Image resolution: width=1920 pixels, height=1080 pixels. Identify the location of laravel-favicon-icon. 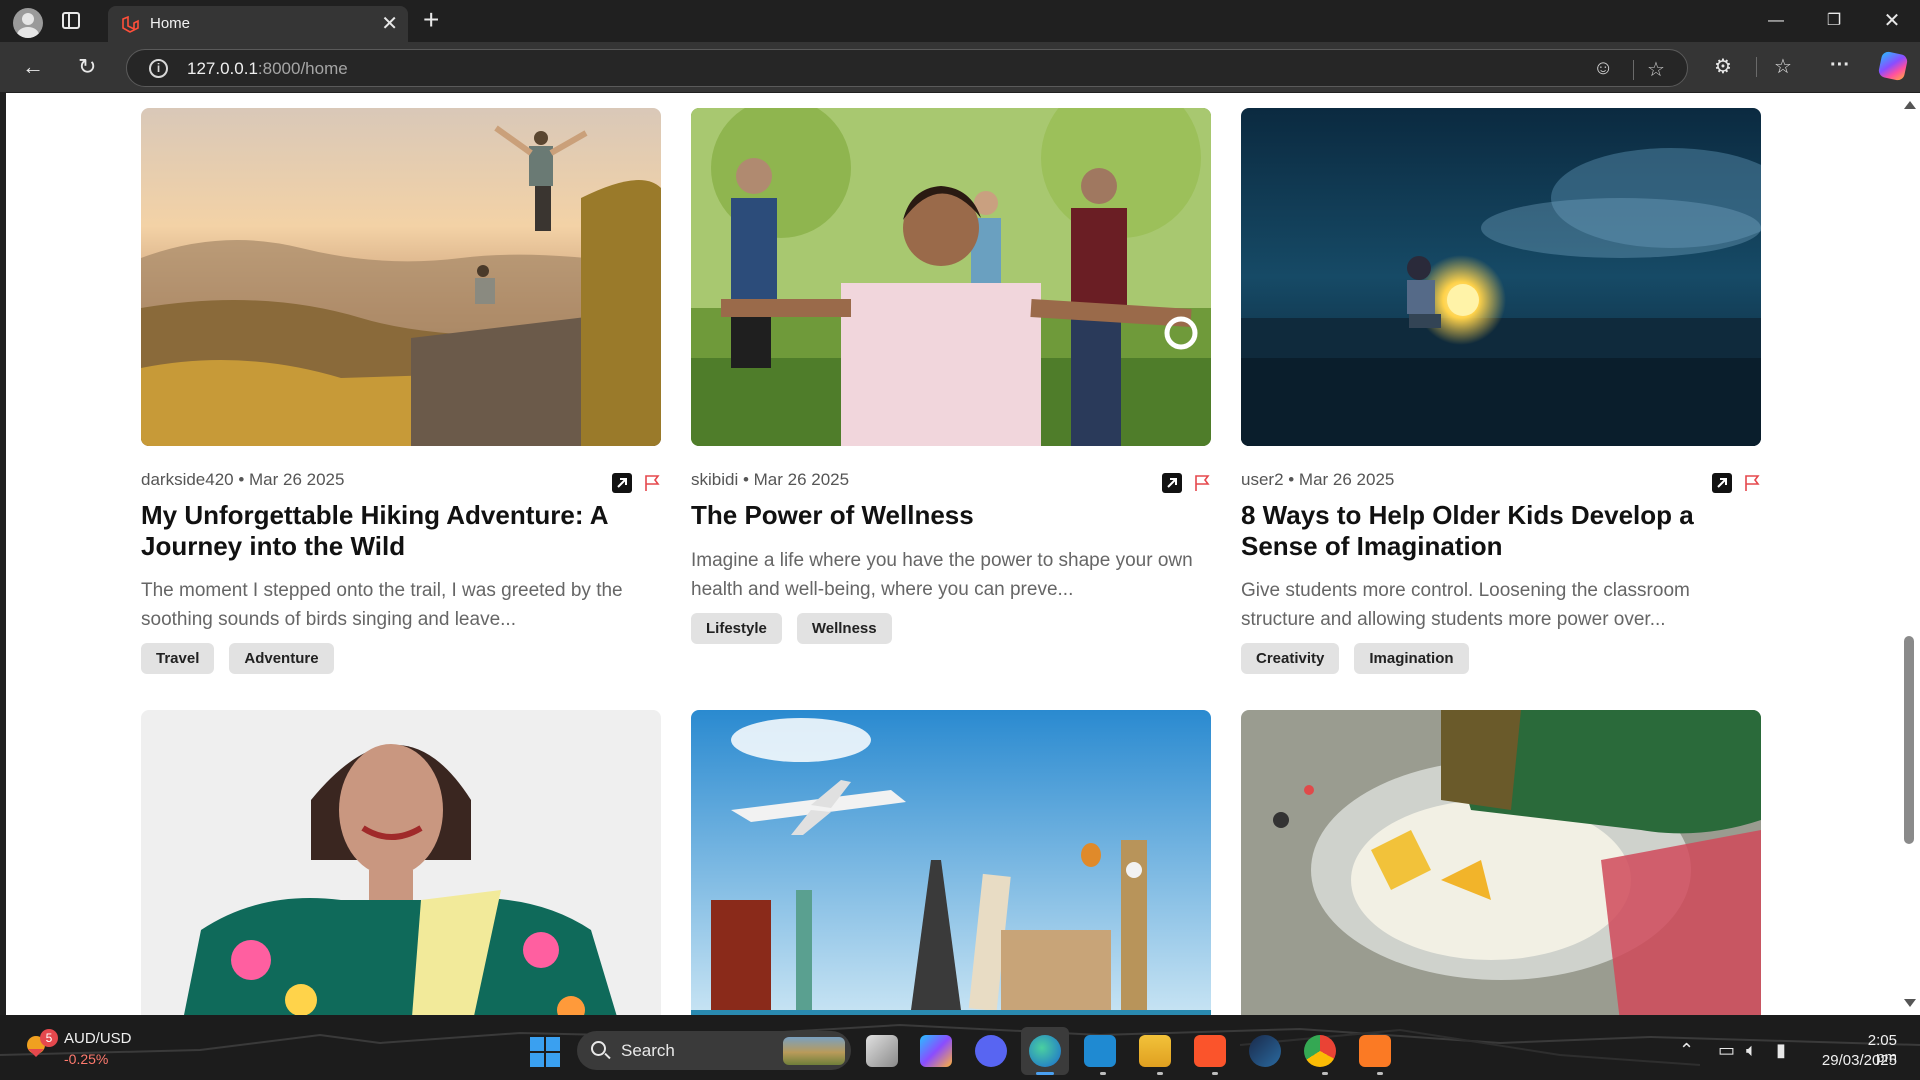
(130, 24).